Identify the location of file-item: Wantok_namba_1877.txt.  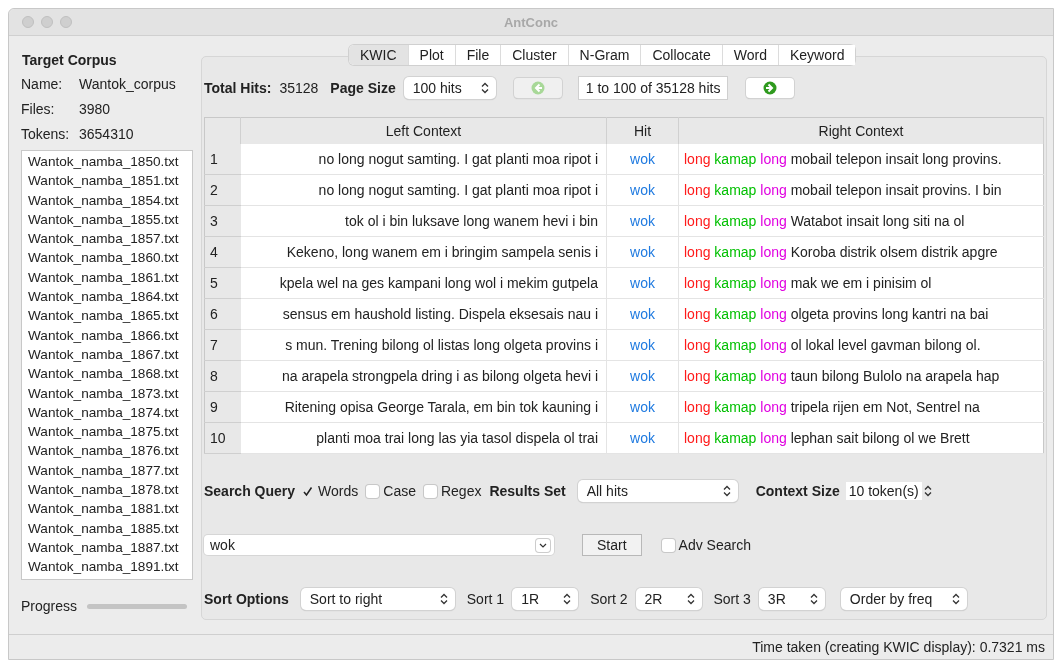
(110, 470).